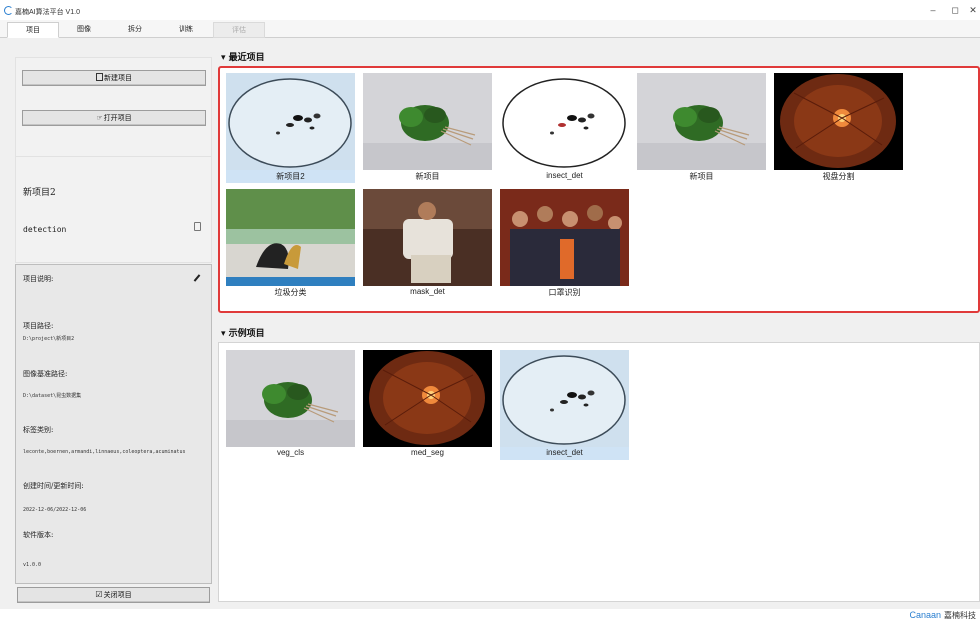 The image size is (980, 623). What do you see at coordinates (99, 594) in the screenshot?
I see `close-project-icon: ☑` at bounding box center [99, 594].